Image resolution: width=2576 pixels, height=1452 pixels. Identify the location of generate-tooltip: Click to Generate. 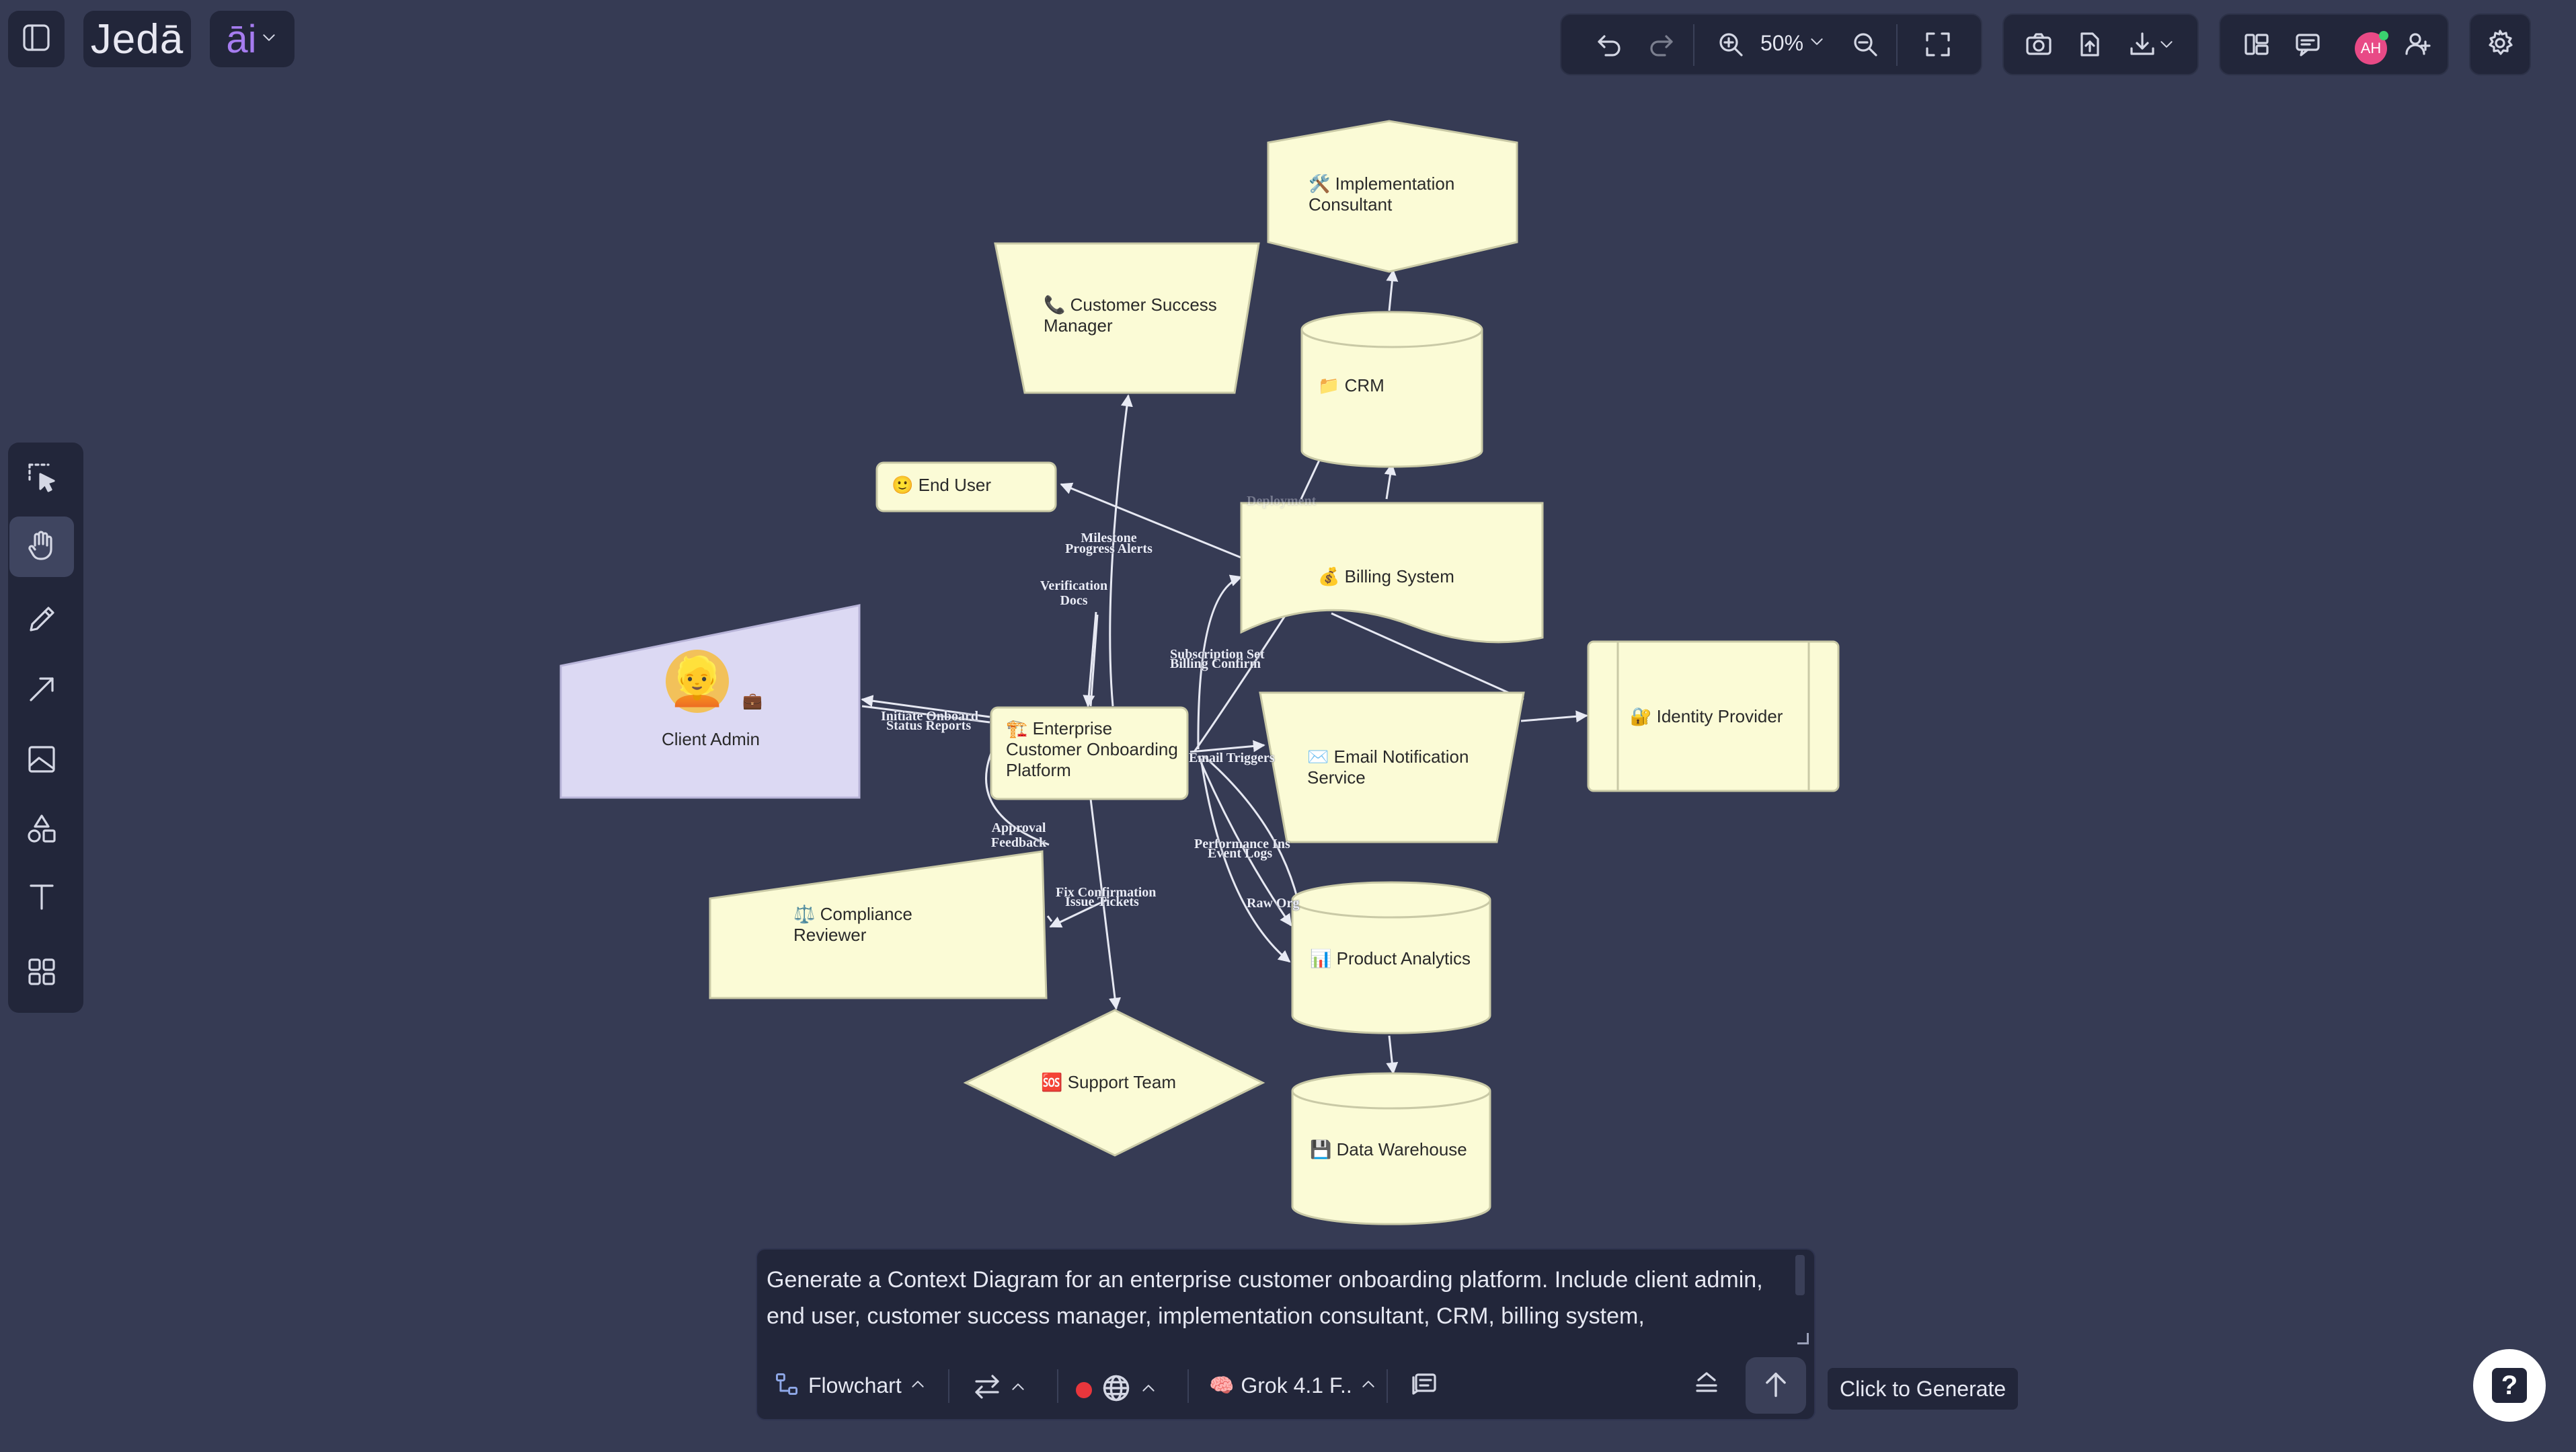
(1924, 1389).